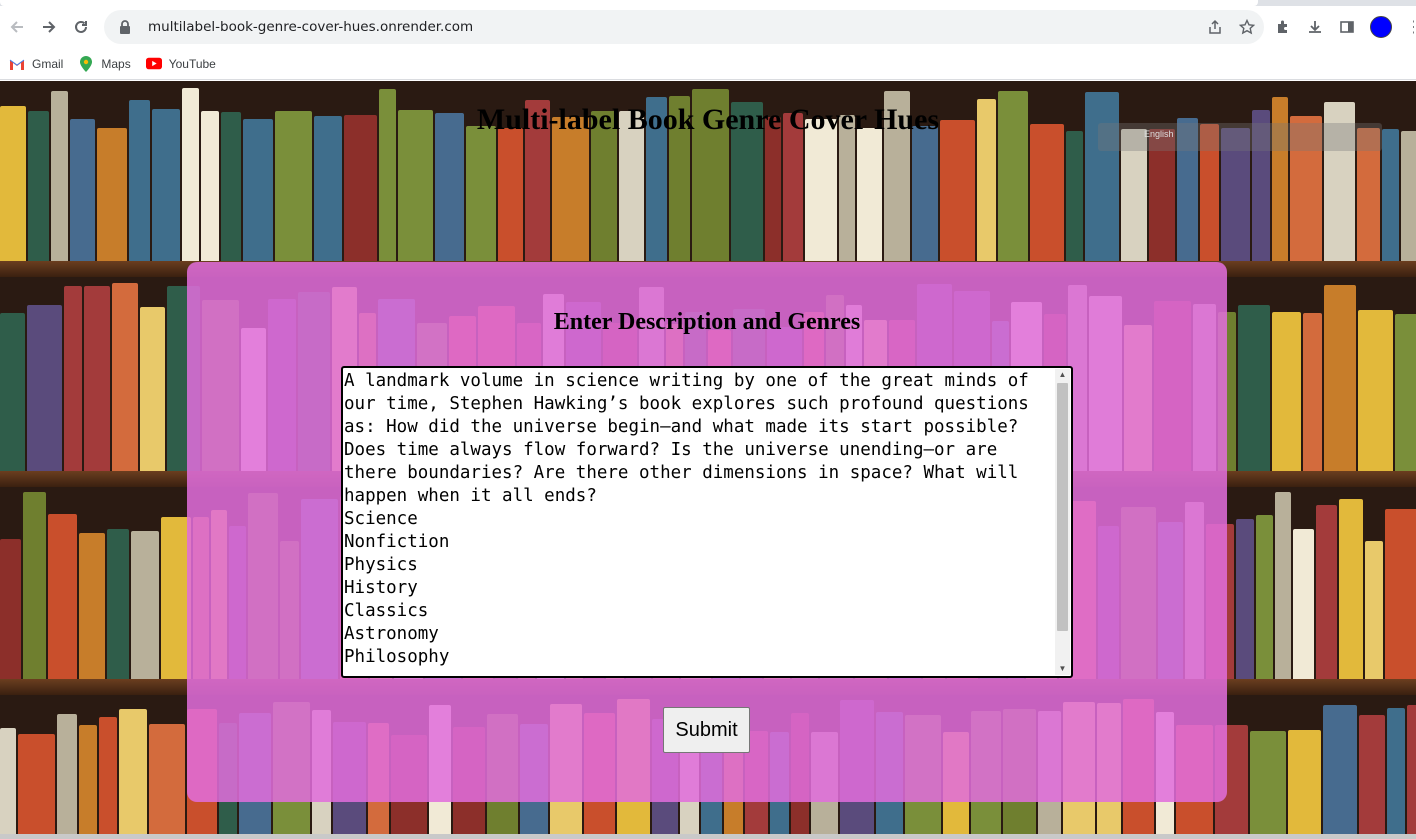  I want to click on bookmark-star-icon, so click(1247, 27).